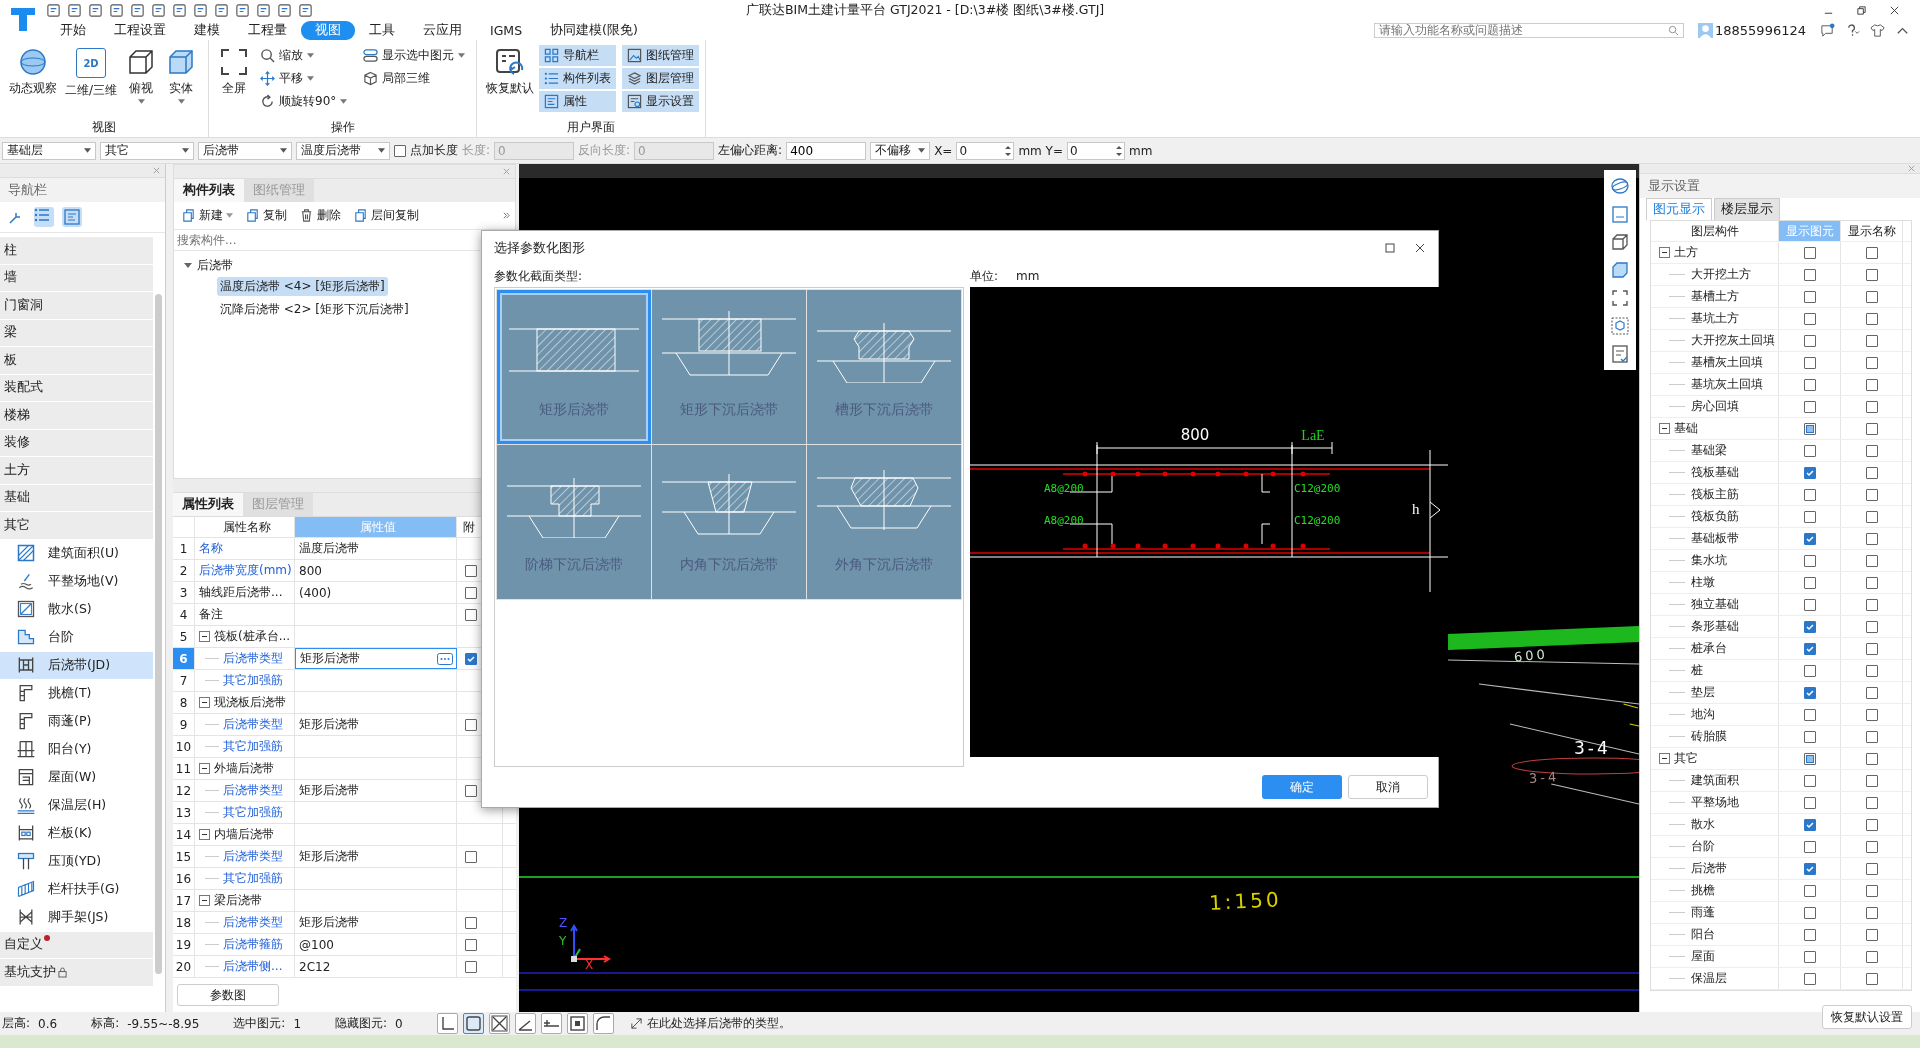 The width and height of the screenshot is (1920, 1048). I want to click on status-value: 1, so click(297, 1023).